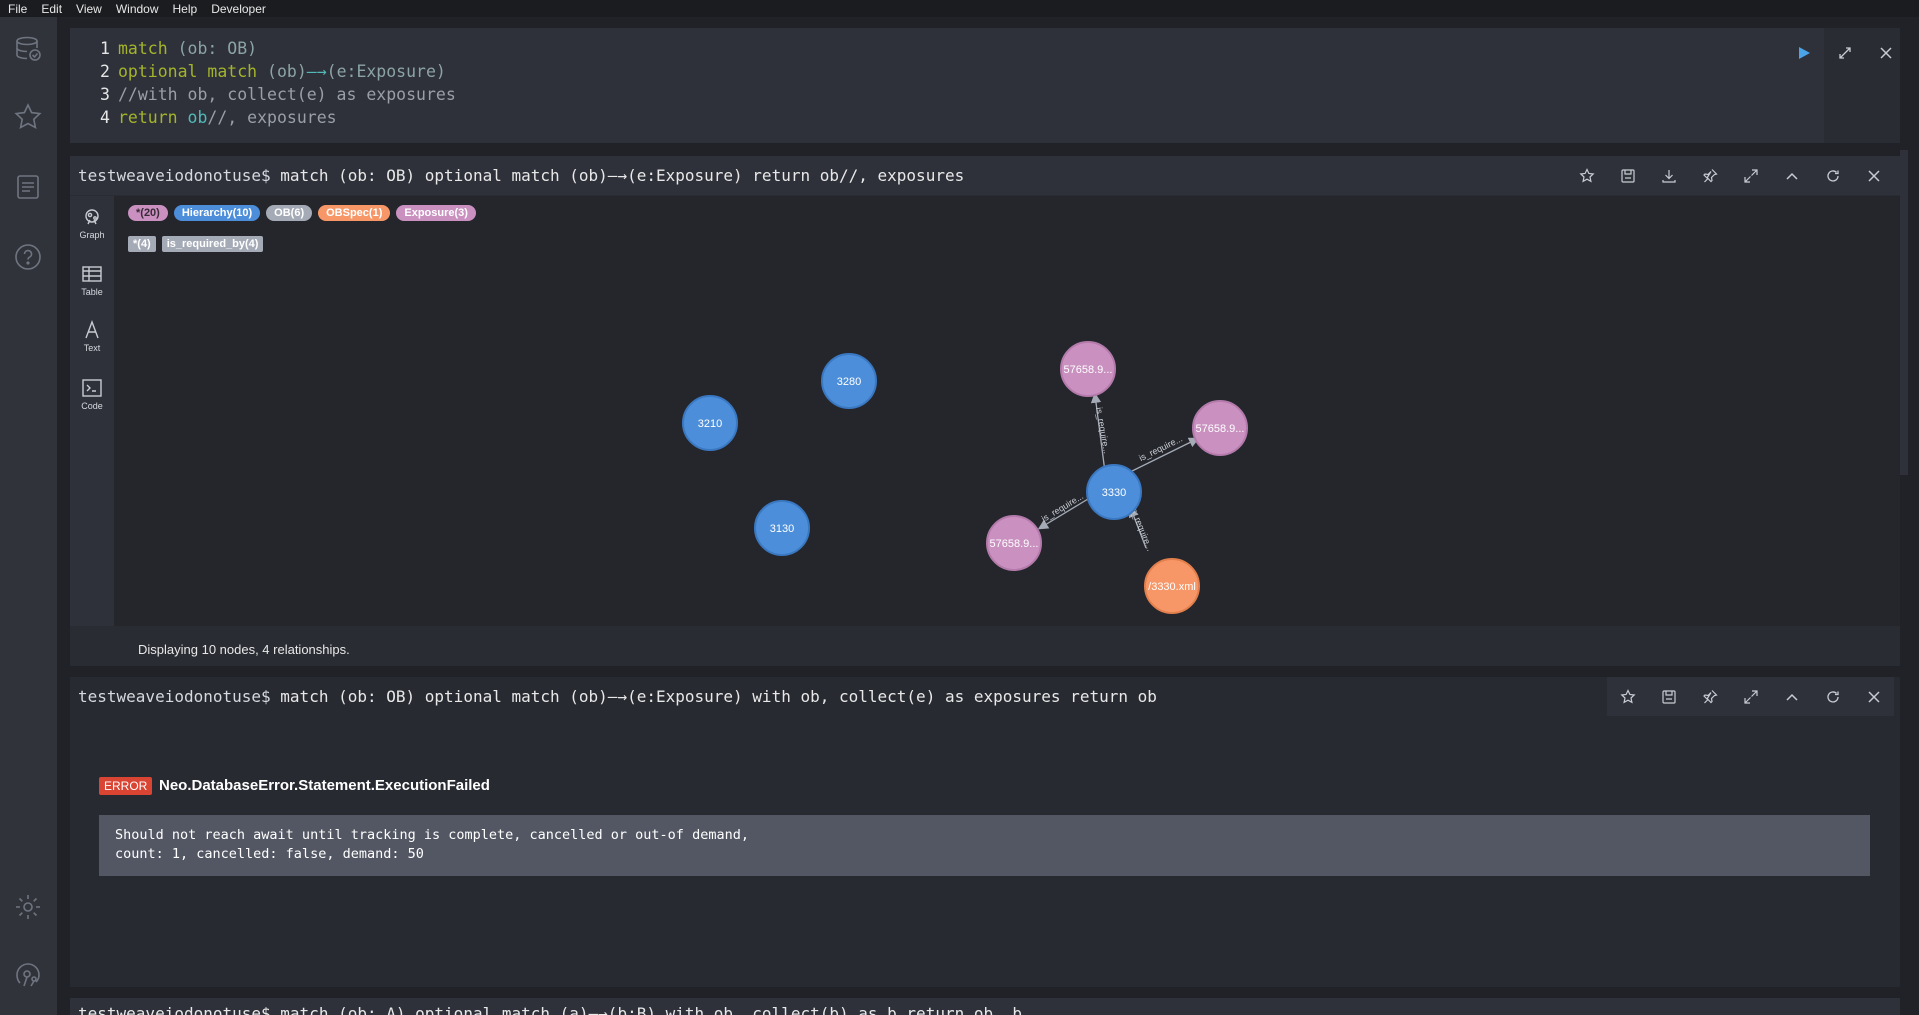 This screenshot has width=1919, height=1015. Describe the element at coordinates (28, 187) in the screenshot. I see `document-icon` at that location.